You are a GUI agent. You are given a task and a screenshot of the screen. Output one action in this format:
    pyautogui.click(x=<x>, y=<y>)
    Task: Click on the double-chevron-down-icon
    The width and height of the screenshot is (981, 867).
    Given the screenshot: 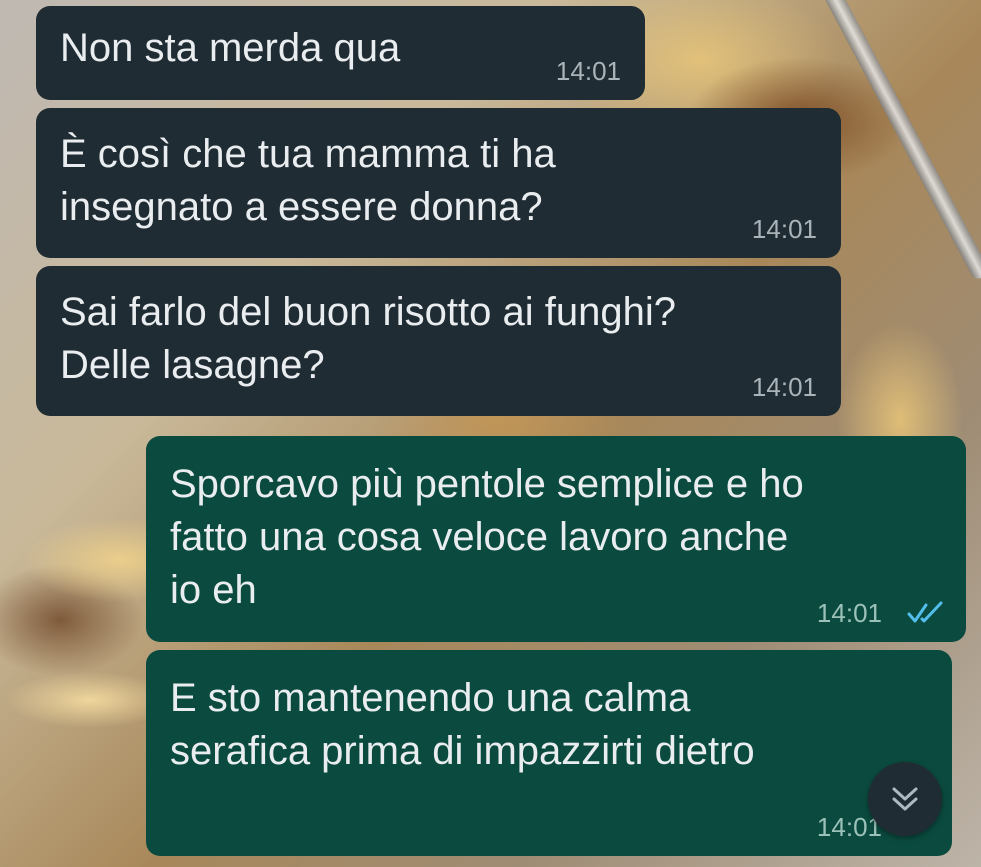 What is the action you would take?
    pyautogui.click(x=905, y=799)
    